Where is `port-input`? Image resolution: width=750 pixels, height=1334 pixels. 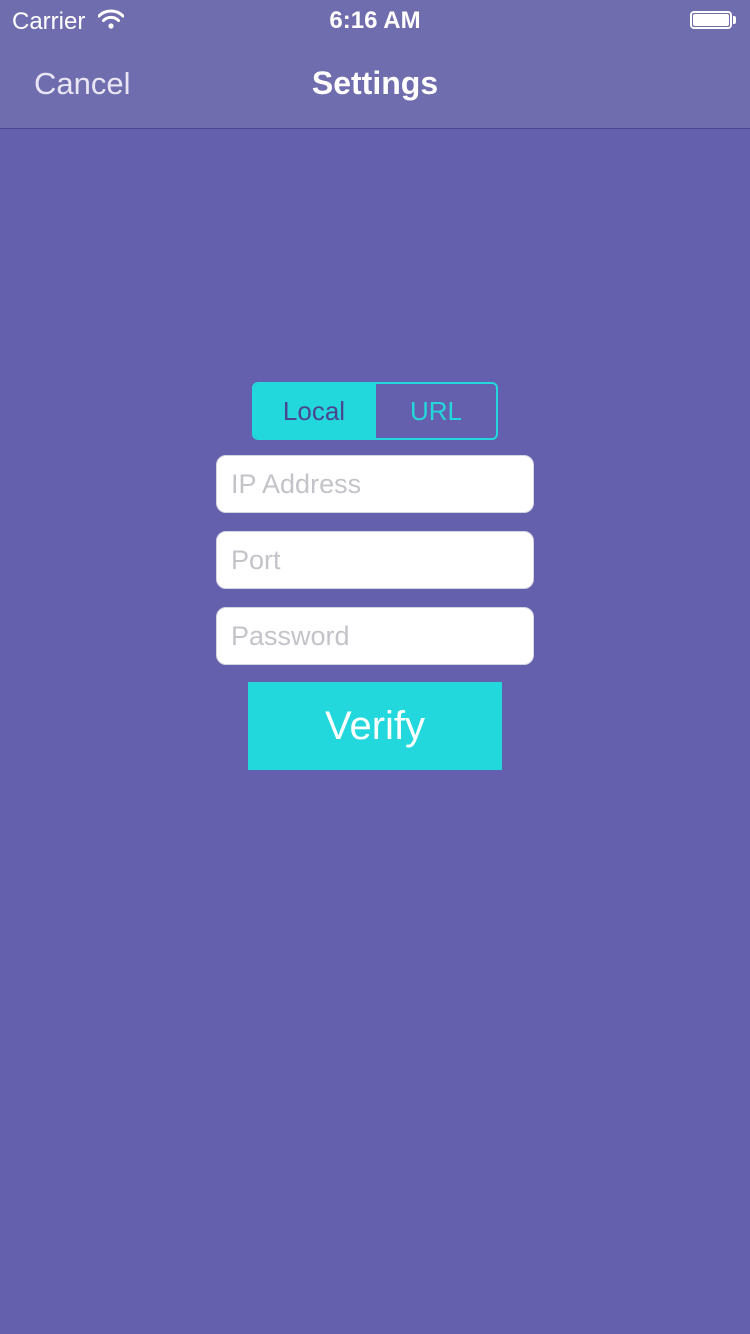 port-input is located at coordinates (375, 560).